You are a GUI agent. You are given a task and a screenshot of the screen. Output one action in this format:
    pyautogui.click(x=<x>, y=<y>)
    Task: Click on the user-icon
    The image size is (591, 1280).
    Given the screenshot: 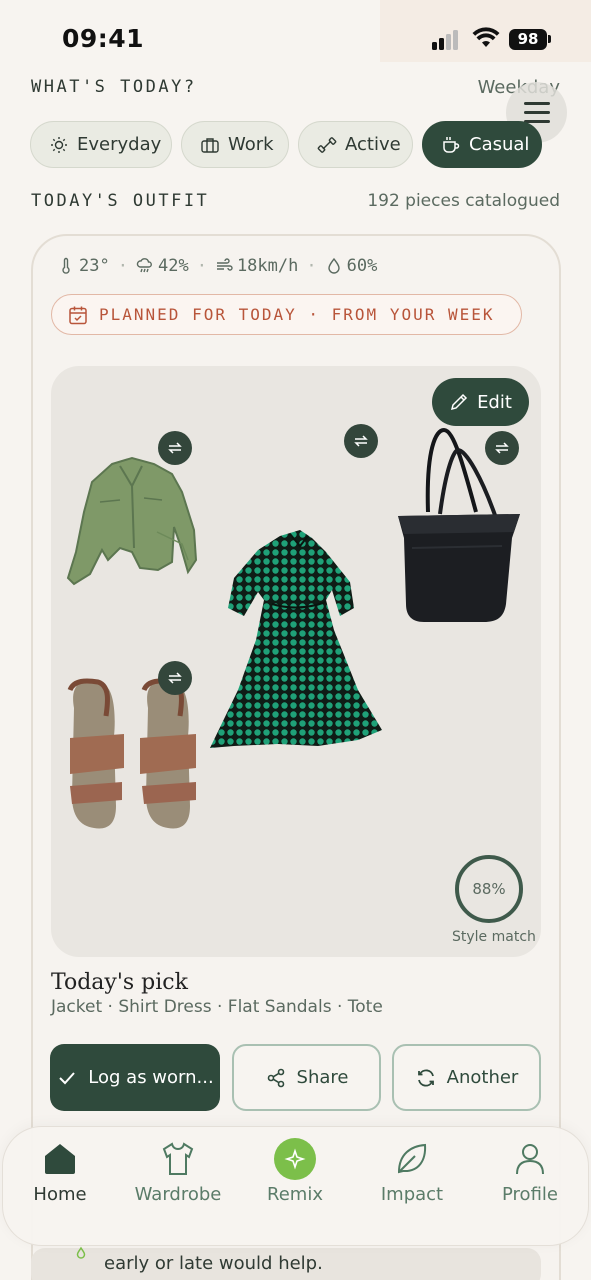 What is the action you would take?
    pyautogui.click(x=530, y=1159)
    